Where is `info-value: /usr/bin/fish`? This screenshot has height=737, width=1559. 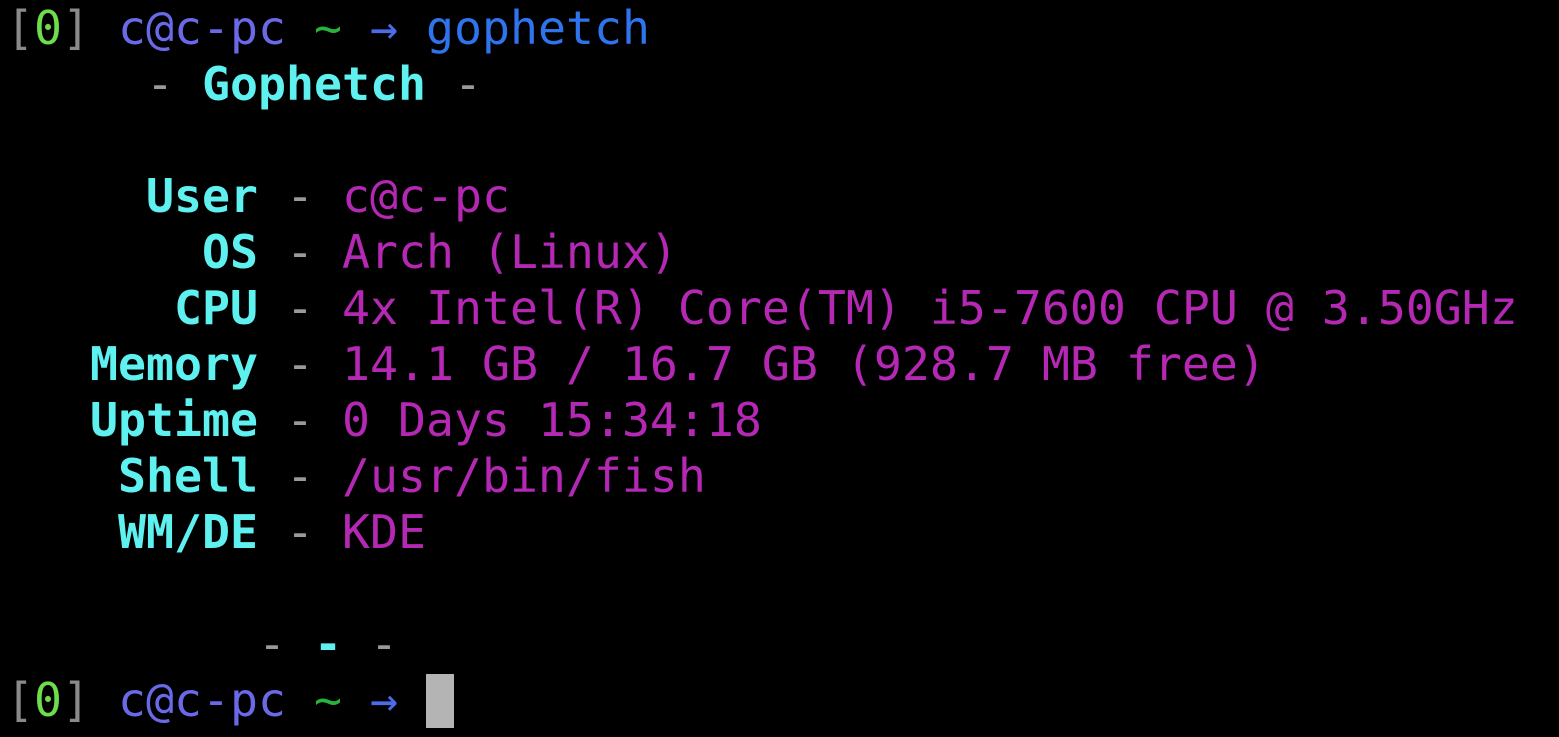
info-value: /usr/bin/fish is located at coordinates (523, 476).